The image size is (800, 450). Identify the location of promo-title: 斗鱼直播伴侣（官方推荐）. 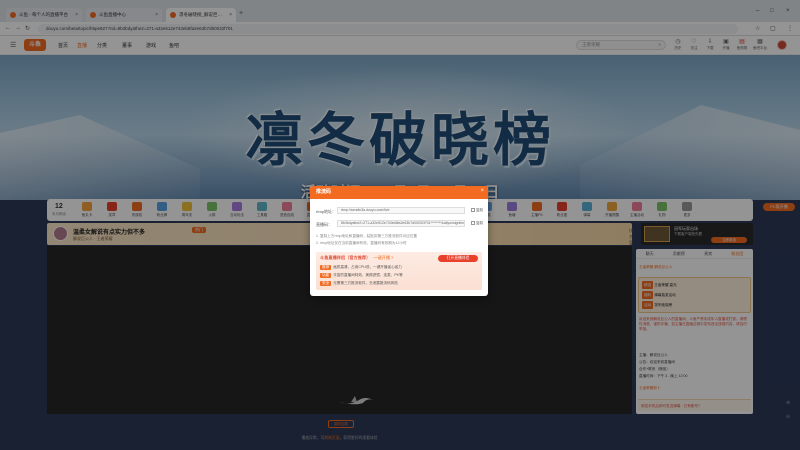
(345, 257).